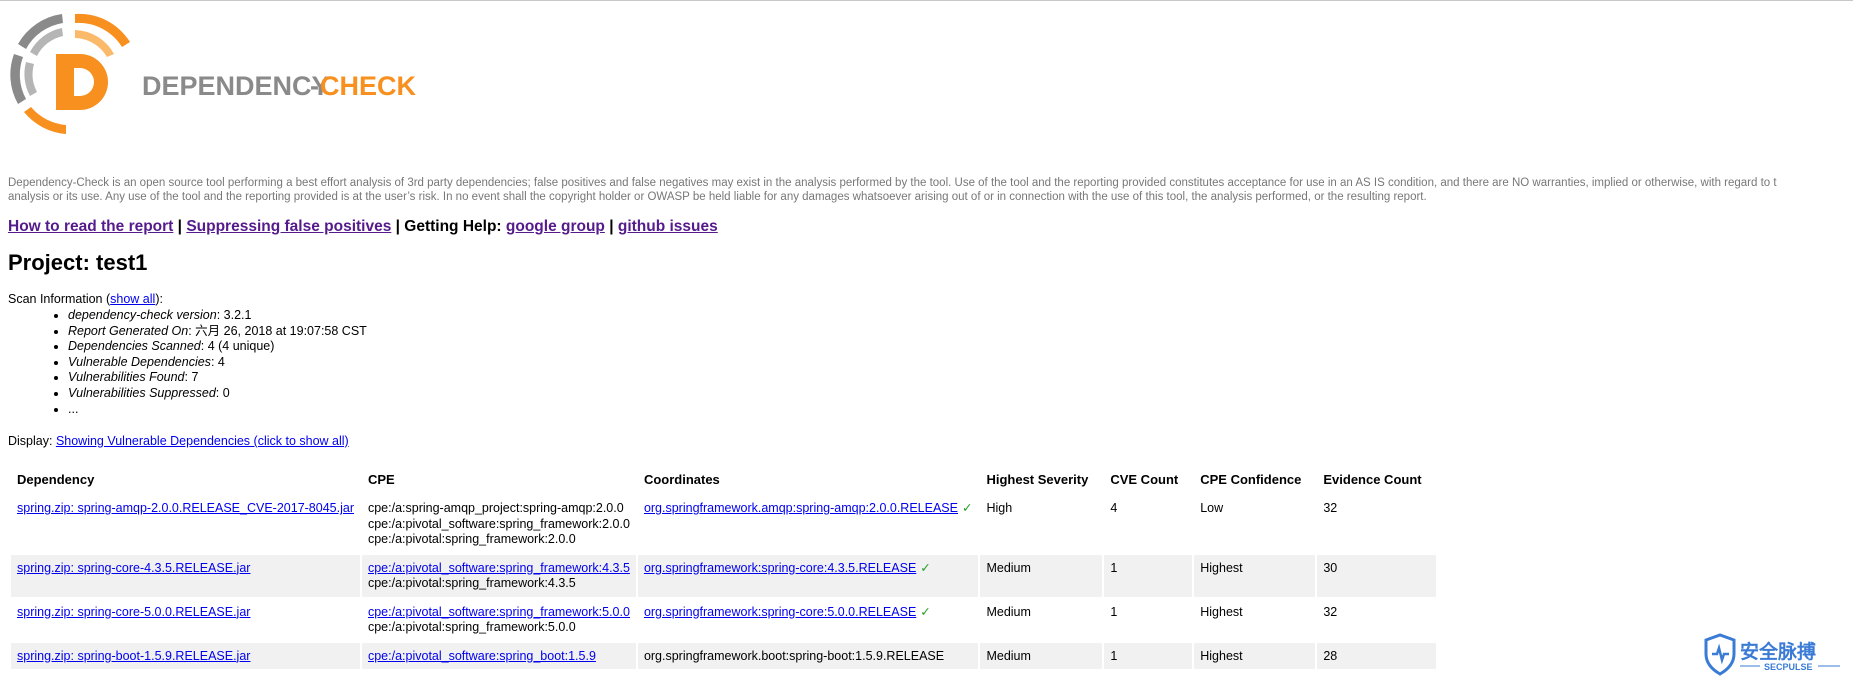 This screenshot has height=688, width=1853. I want to click on secpulse-watermark: 安全脉搏 SECPULSE, so click(1772, 654).